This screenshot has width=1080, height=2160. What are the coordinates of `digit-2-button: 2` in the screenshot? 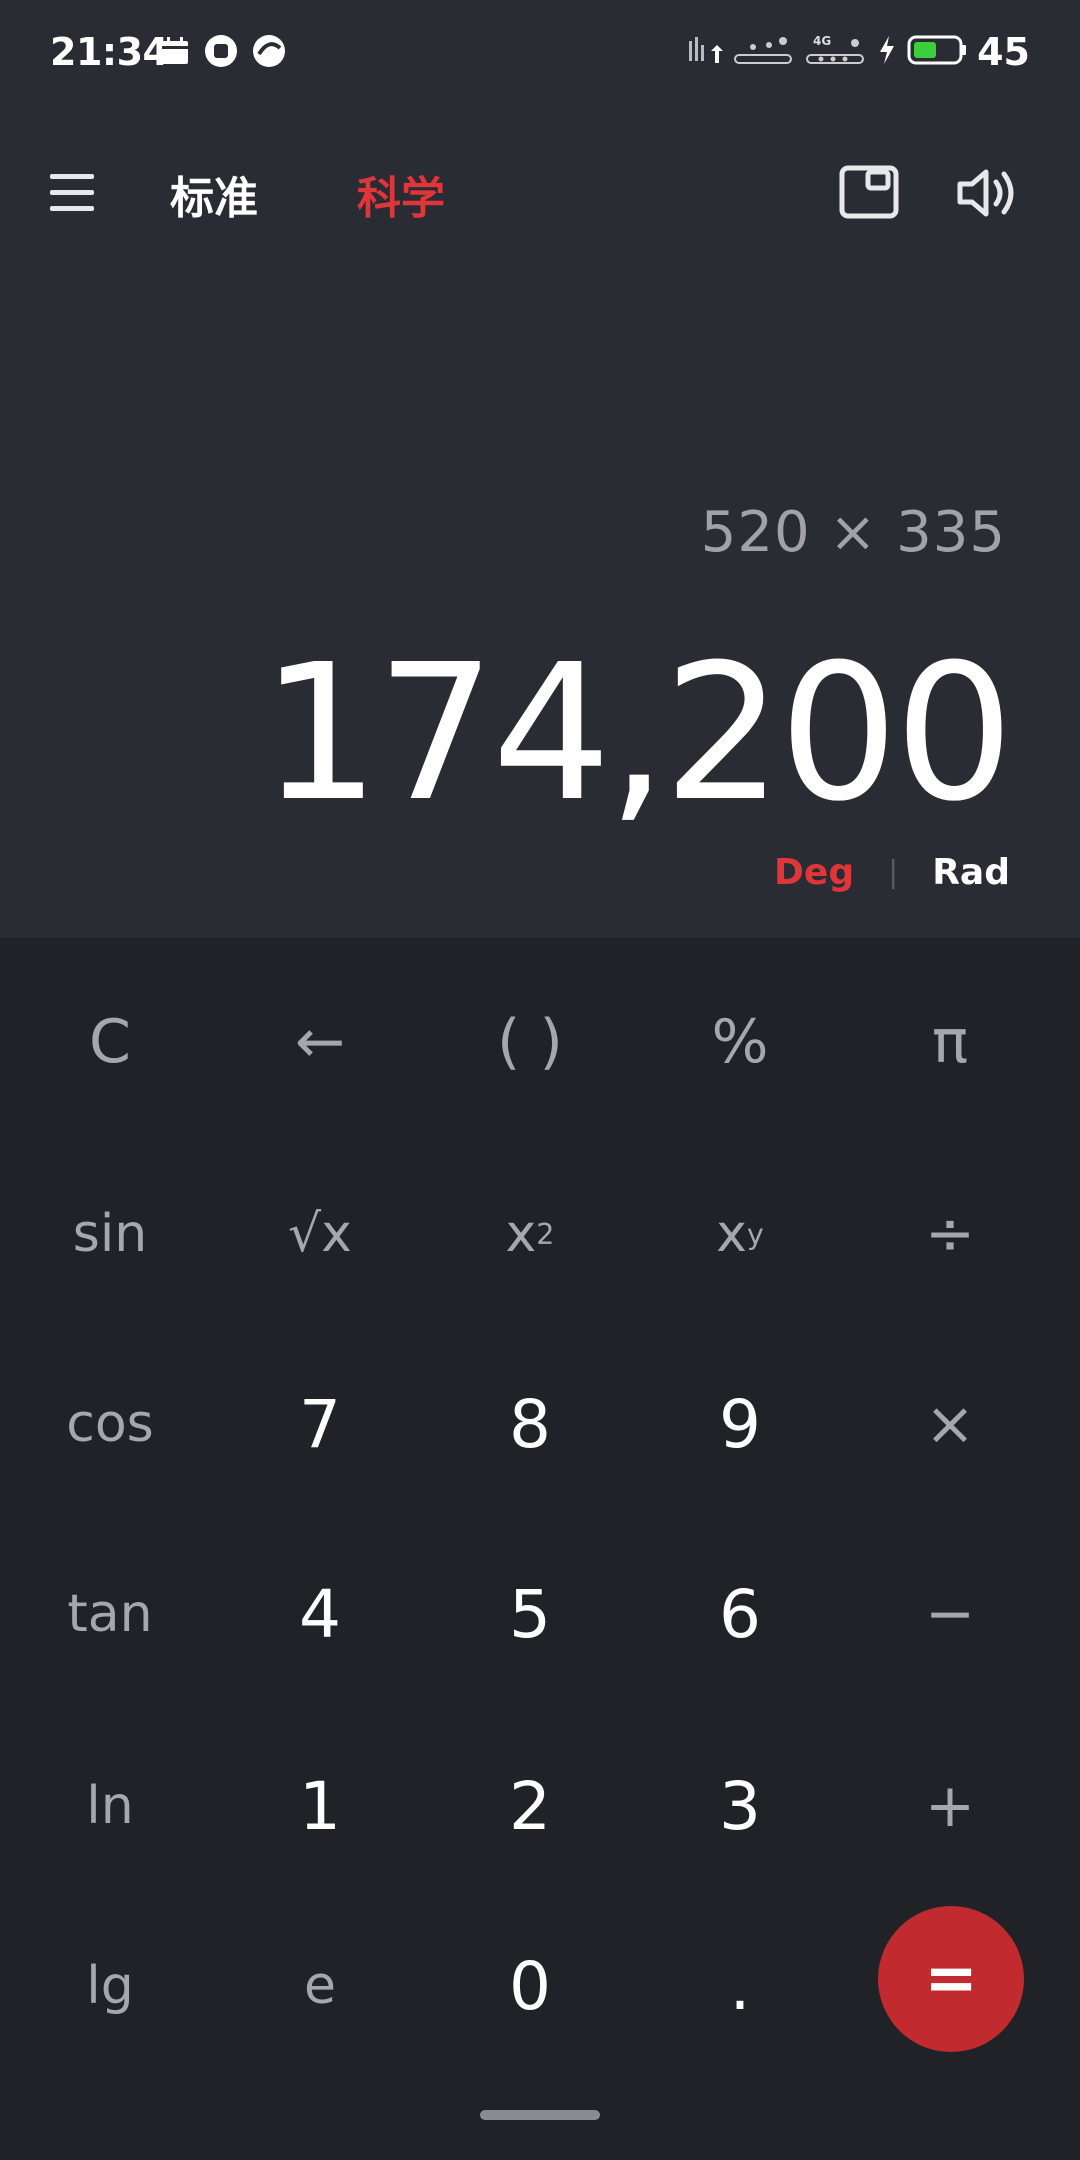 It's located at (530, 1806).